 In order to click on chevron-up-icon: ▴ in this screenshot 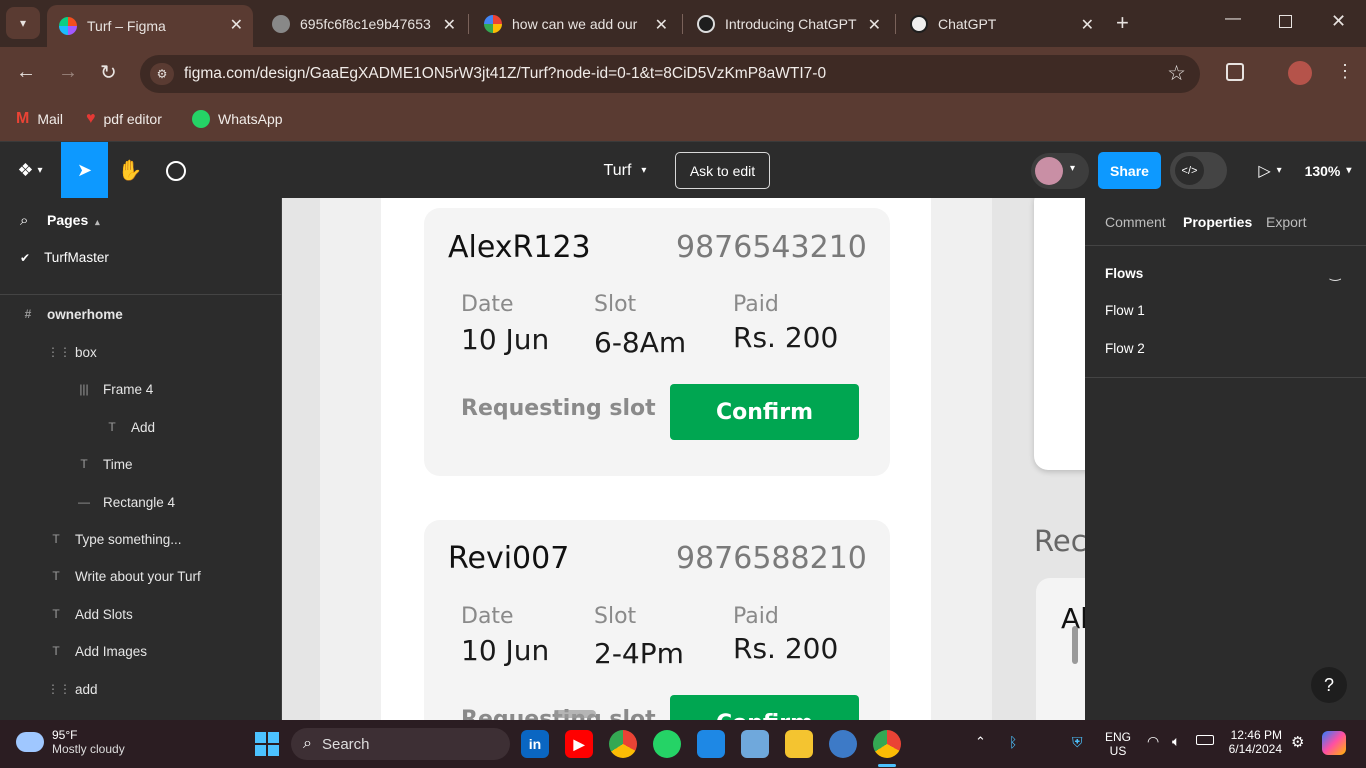, I will do `click(97, 222)`.